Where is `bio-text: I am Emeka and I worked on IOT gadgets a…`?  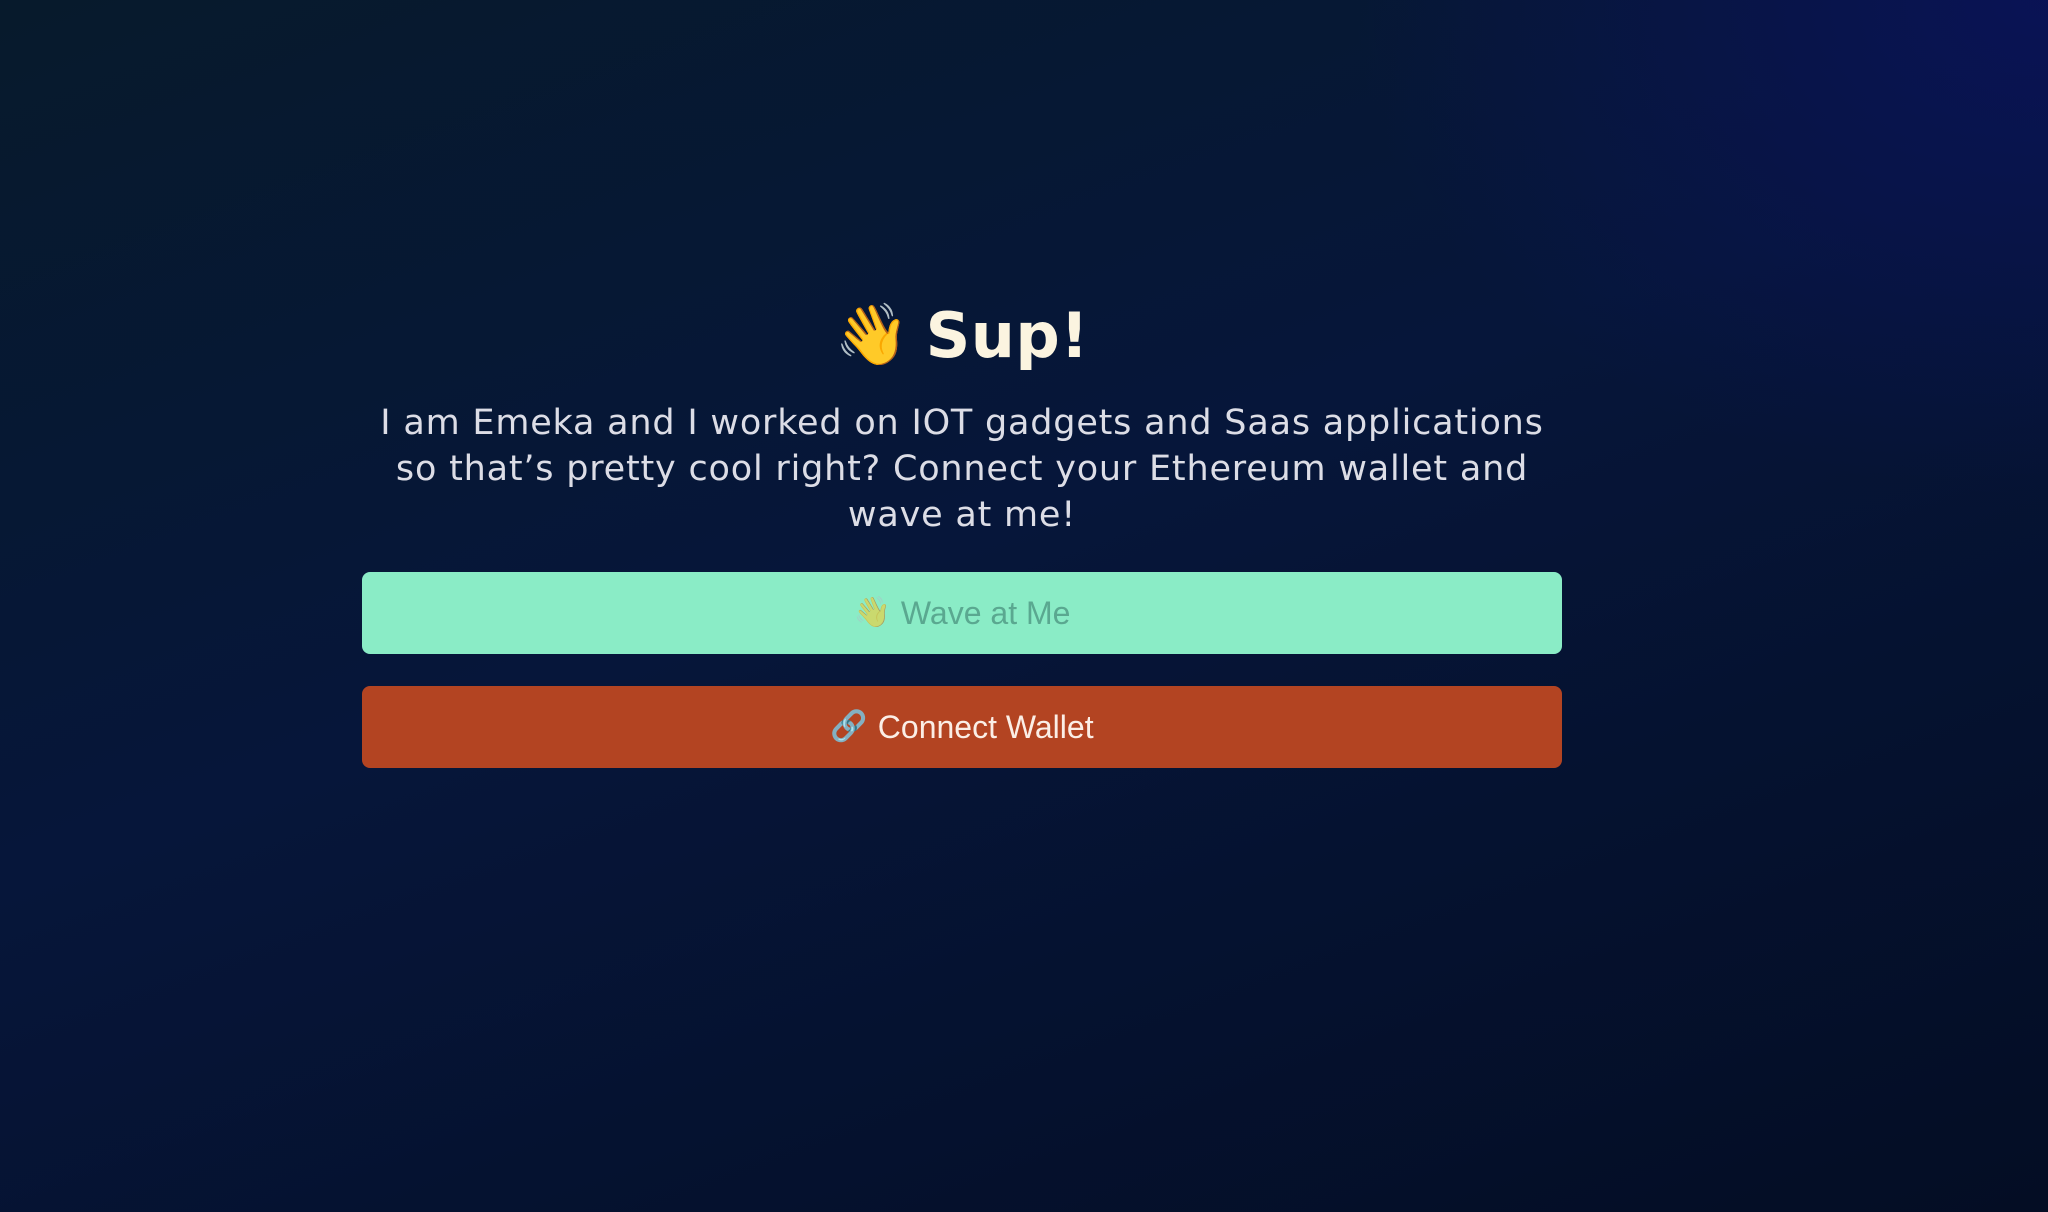 bio-text: I am Emeka and I worked on IOT gadgets a… is located at coordinates (962, 469).